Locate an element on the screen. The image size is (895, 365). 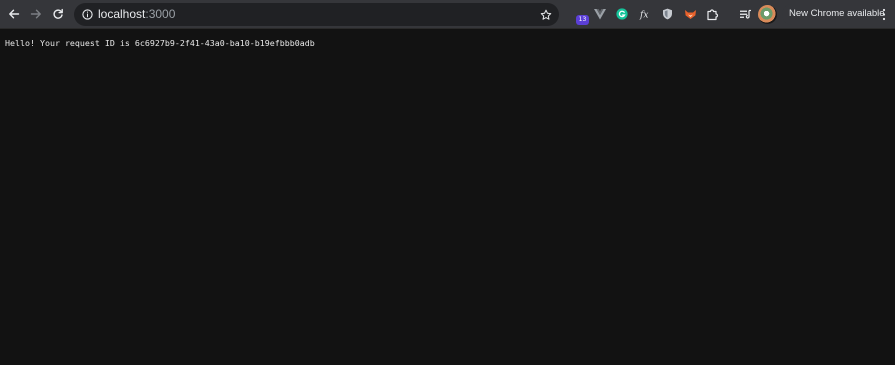
back-button is located at coordinates (14, 14).